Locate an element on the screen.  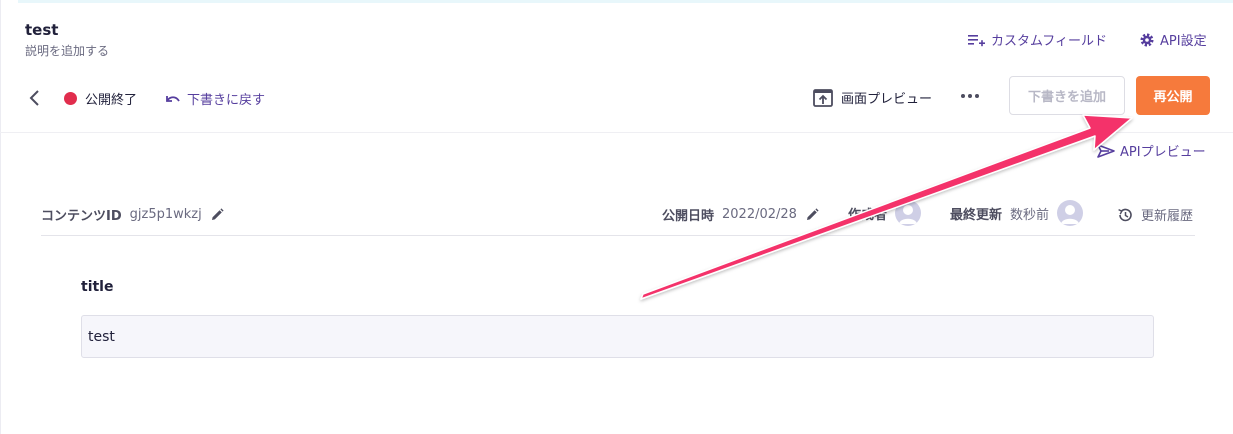
send-icon is located at coordinates (1106, 150).